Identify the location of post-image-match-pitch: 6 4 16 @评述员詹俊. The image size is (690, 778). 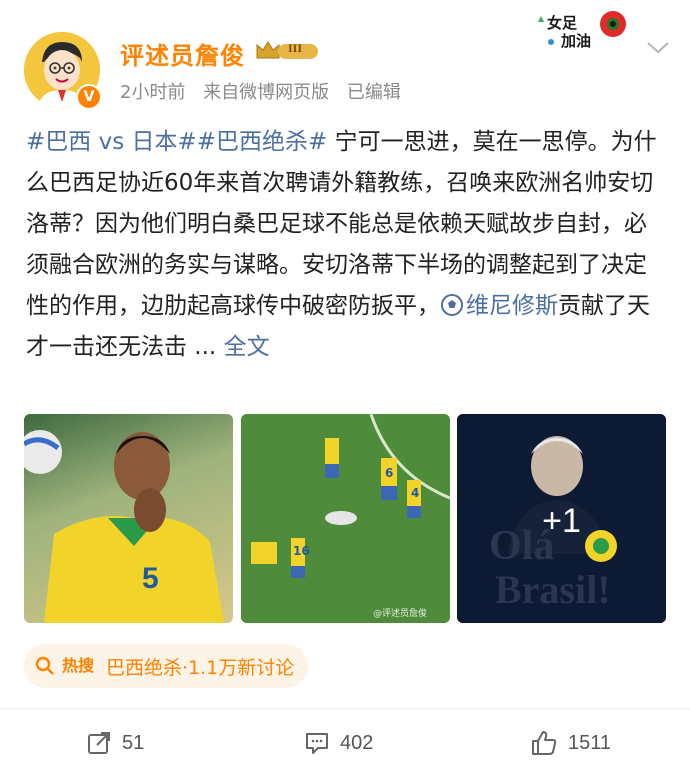
(345, 518).